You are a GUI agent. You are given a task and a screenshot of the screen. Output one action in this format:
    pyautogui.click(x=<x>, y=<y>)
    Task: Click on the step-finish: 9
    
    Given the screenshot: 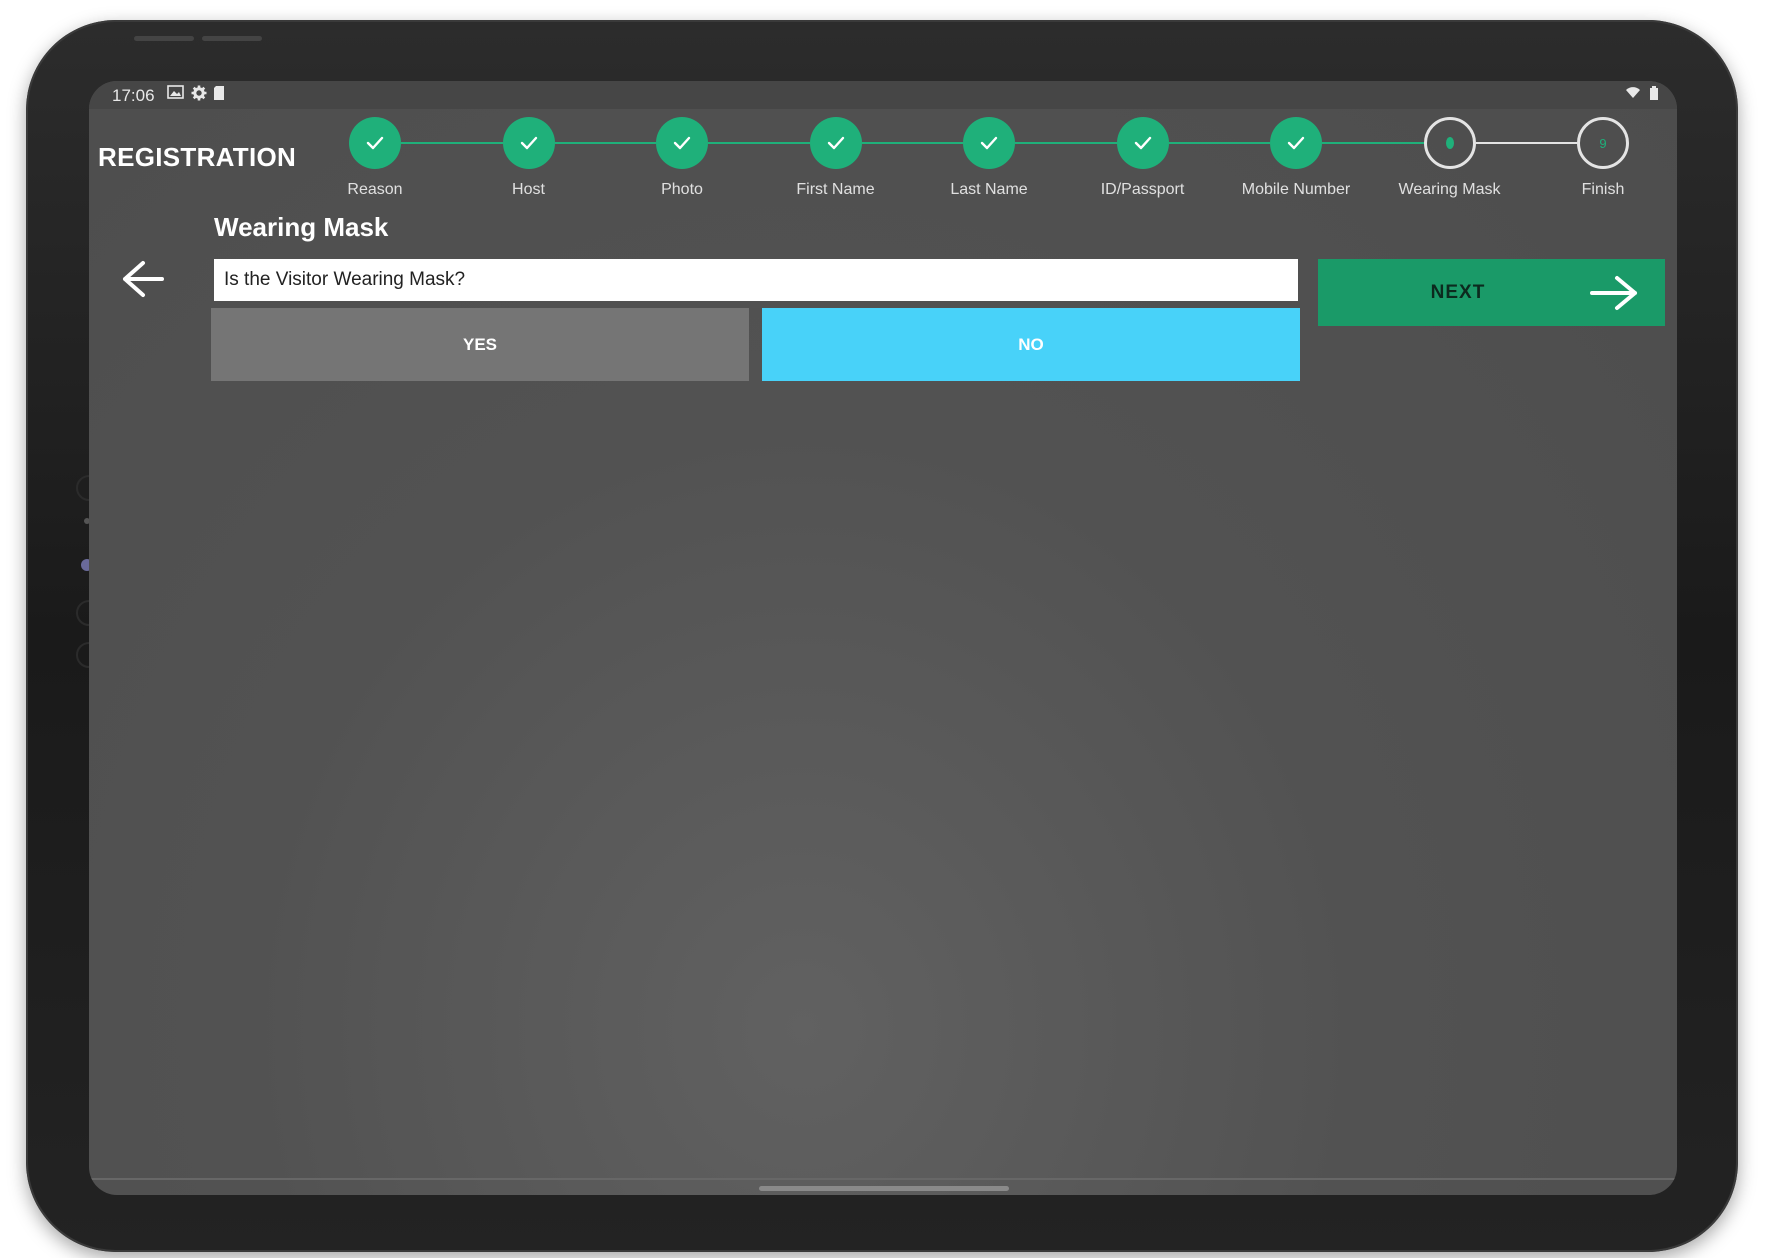 What is the action you would take?
    pyautogui.click(x=1603, y=143)
    